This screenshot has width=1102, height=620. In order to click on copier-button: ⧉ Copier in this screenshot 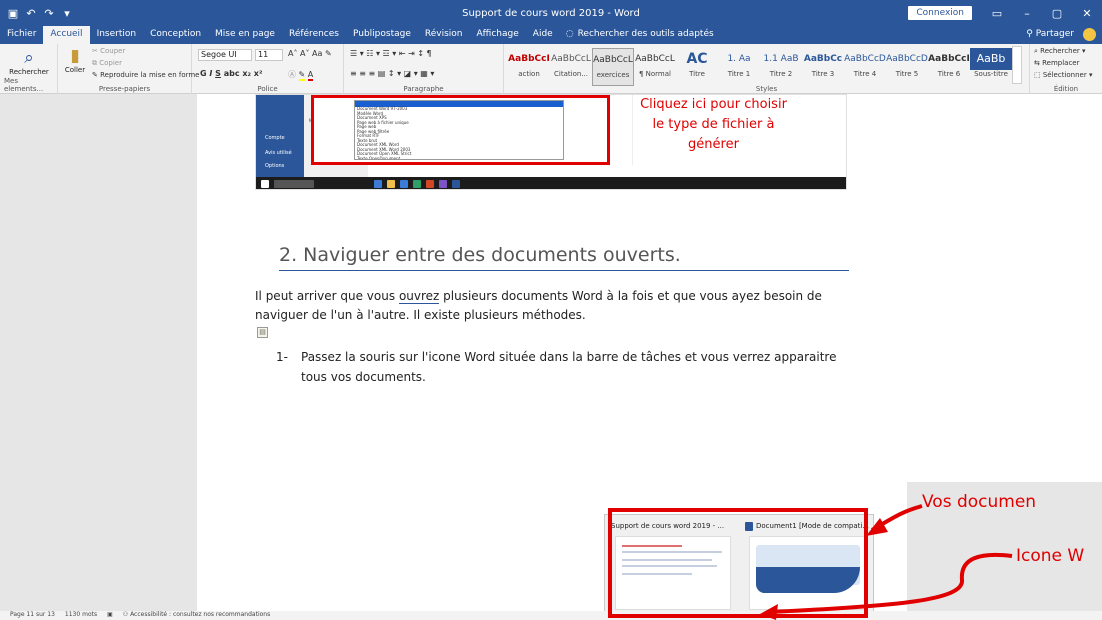, I will do `click(107, 63)`.